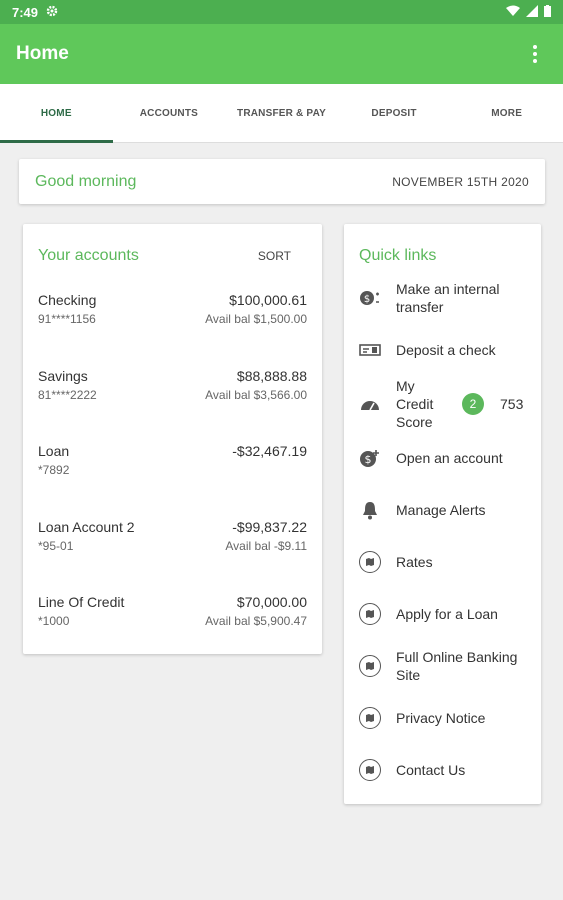  I want to click on transfer-icon: $, so click(370, 298).